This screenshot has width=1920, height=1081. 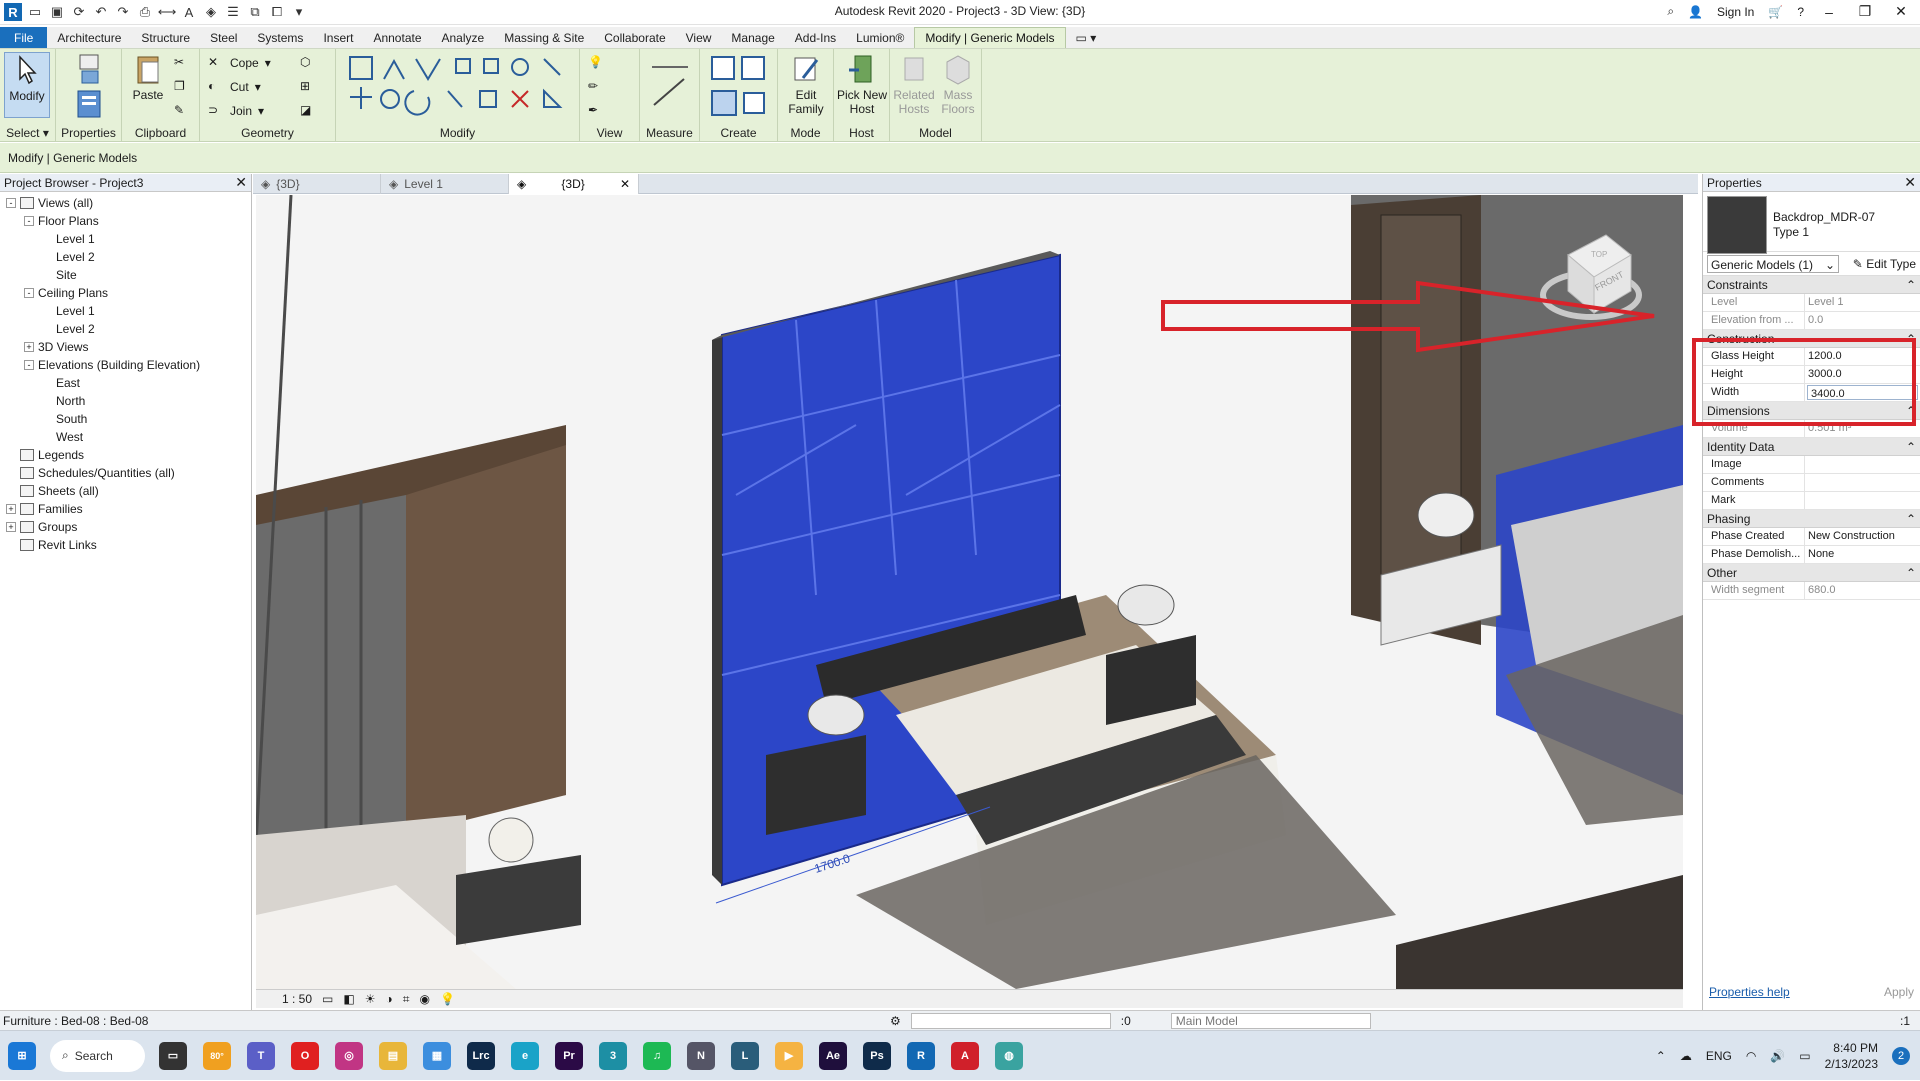 What do you see at coordinates (447, 999) in the screenshot?
I see `reveal-hidden-icon: 💡` at bounding box center [447, 999].